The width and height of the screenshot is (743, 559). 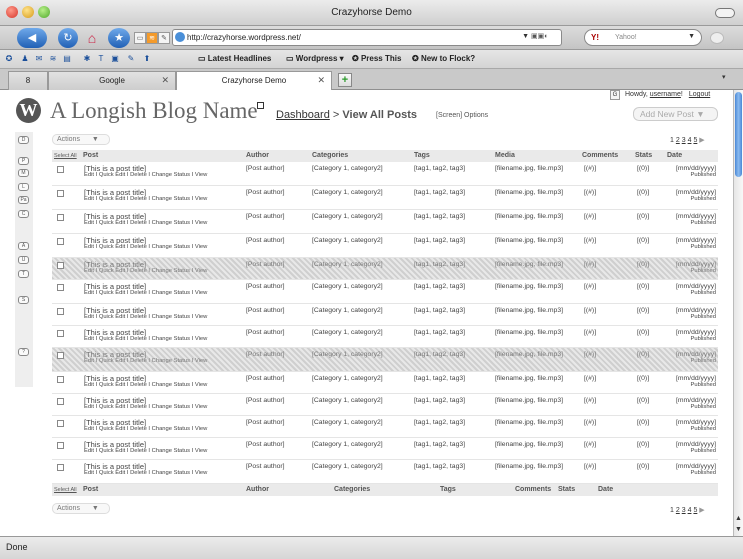 What do you see at coordinates (23, 161) in the screenshot?
I see `sidebar-menu-icon: P` at bounding box center [23, 161].